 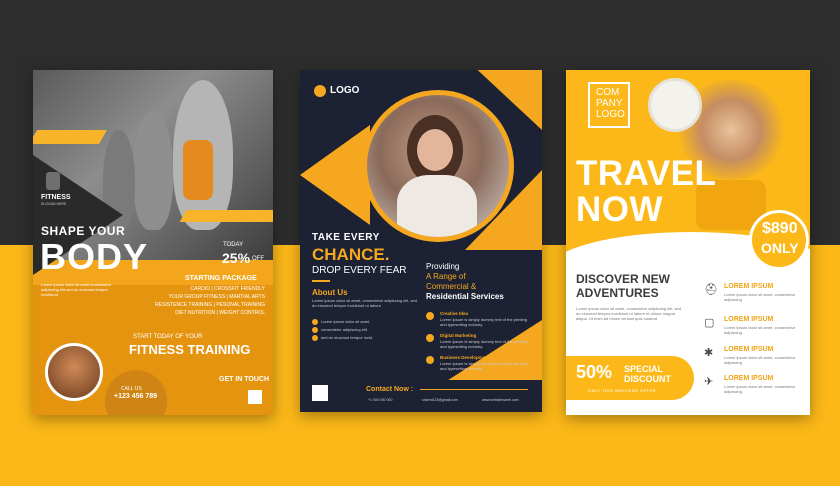 What do you see at coordinates (675, 105) in the screenshot?
I see `hat-image` at bounding box center [675, 105].